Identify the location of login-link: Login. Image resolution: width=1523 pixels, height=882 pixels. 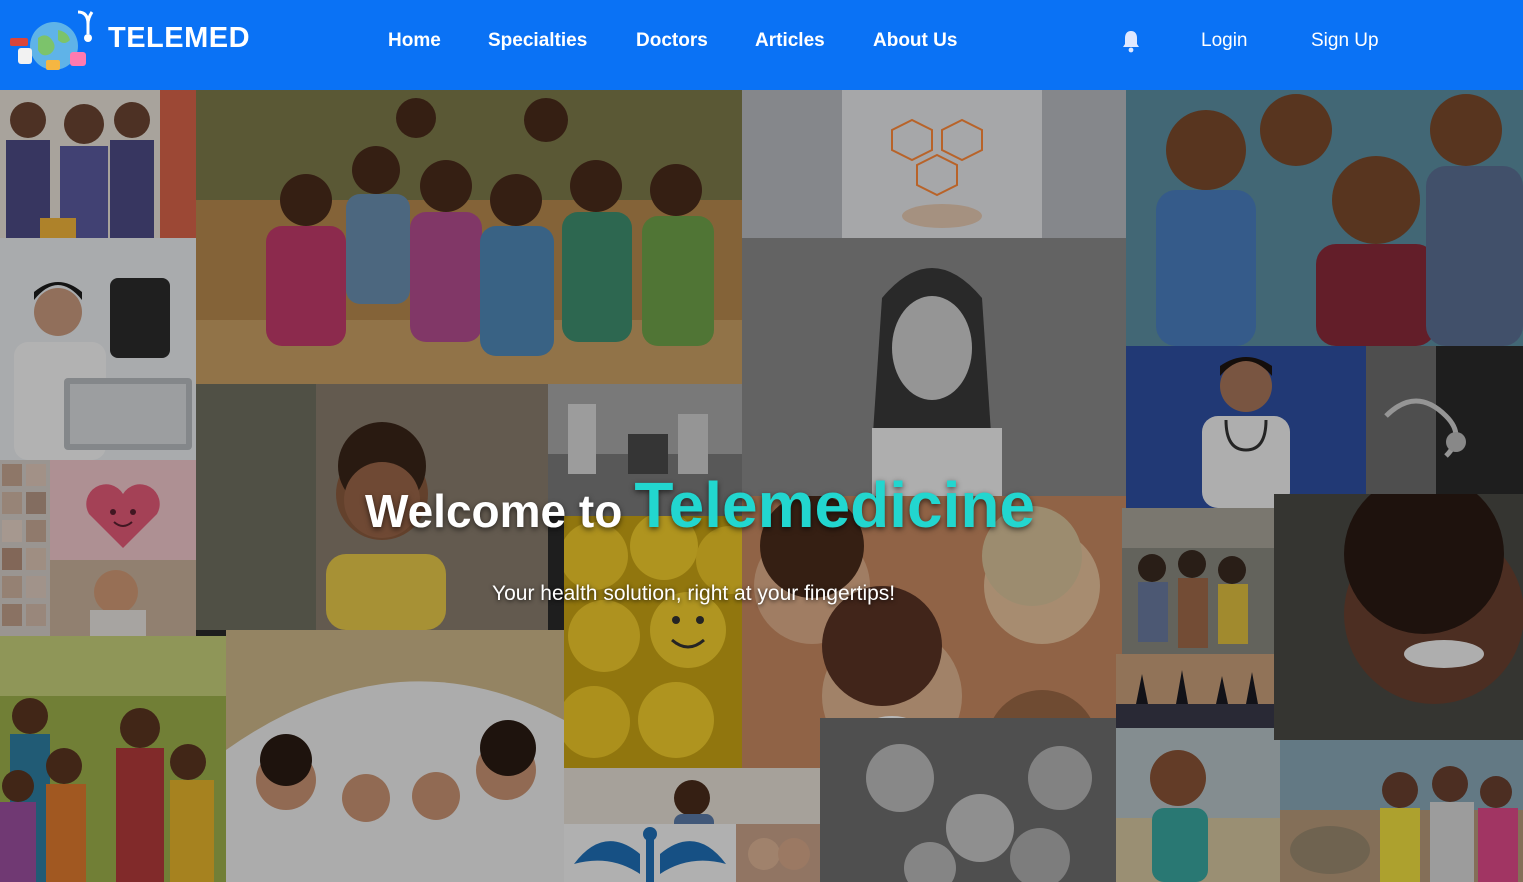
(1224, 41).